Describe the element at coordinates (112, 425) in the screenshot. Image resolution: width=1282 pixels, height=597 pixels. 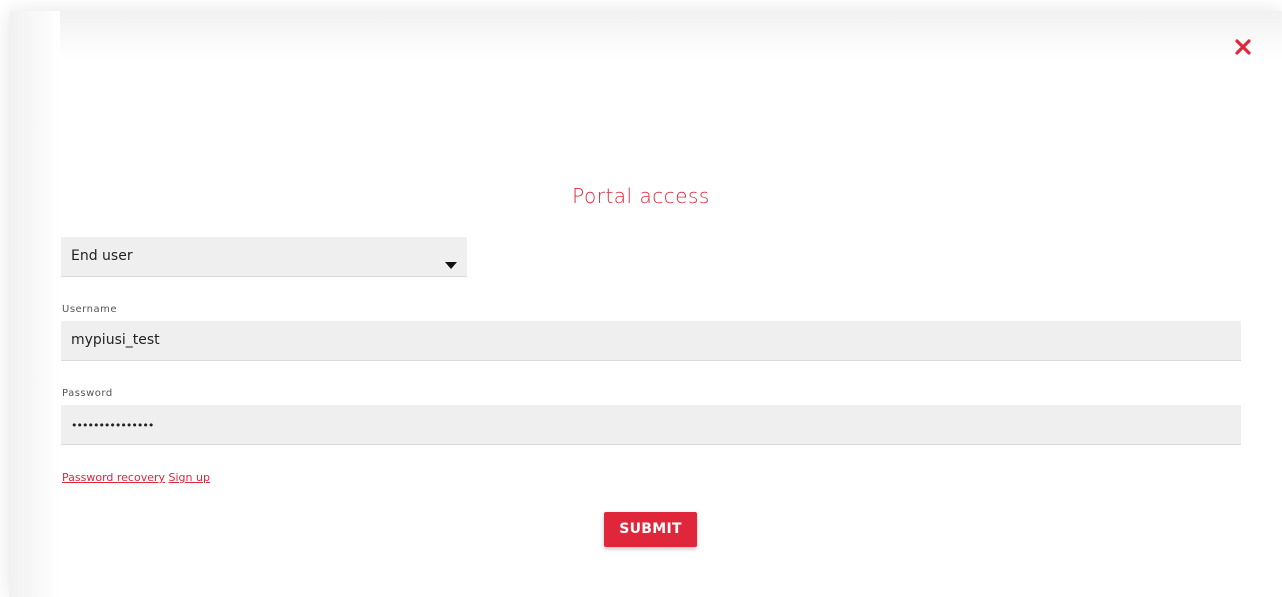
I see `password-value: •••••••••••••••` at that location.